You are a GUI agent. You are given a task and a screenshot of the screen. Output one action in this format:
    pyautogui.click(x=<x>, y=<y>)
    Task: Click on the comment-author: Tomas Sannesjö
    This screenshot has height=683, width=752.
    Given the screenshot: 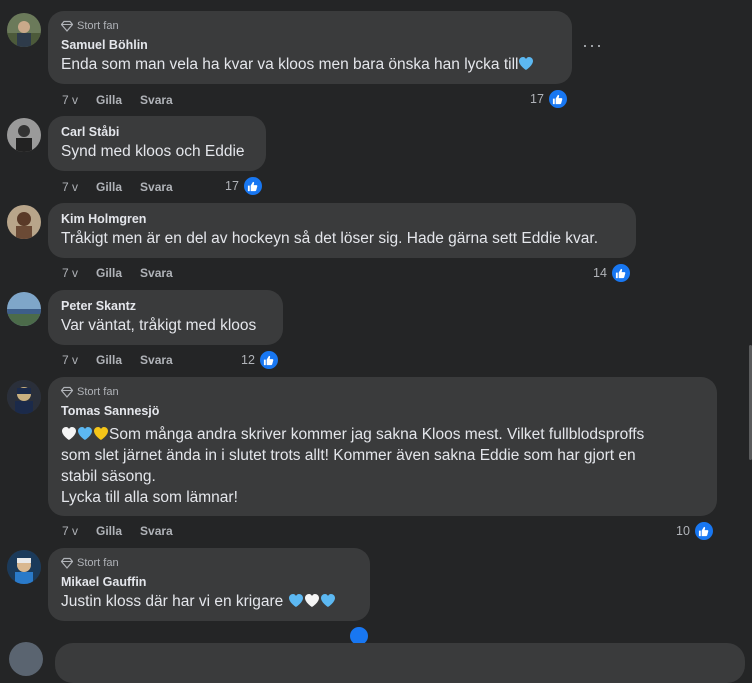 What is the action you would take?
    pyautogui.click(x=382, y=411)
    